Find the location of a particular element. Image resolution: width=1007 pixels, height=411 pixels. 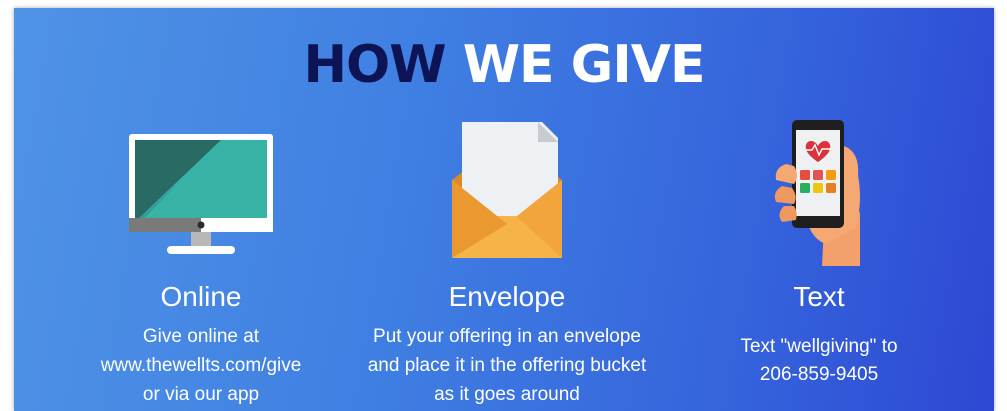

icon-container-online is located at coordinates (201, 191).